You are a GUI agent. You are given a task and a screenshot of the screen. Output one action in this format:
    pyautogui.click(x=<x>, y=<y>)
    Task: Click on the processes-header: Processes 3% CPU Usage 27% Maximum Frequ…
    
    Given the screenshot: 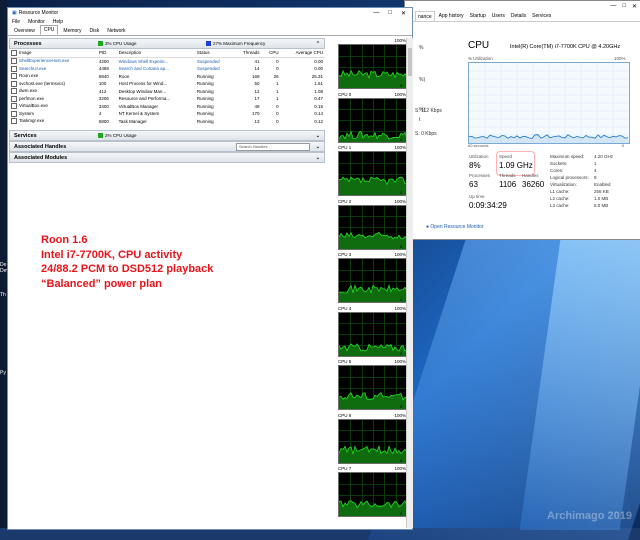 What is the action you would take?
    pyautogui.click(x=167, y=43)
    